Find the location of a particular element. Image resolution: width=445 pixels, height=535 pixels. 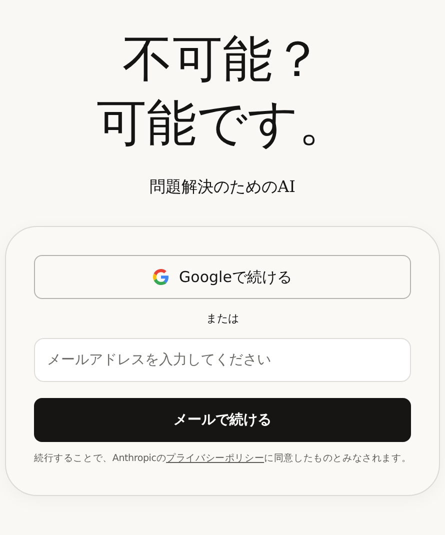

google-icon is located at coordinates (161, 277).